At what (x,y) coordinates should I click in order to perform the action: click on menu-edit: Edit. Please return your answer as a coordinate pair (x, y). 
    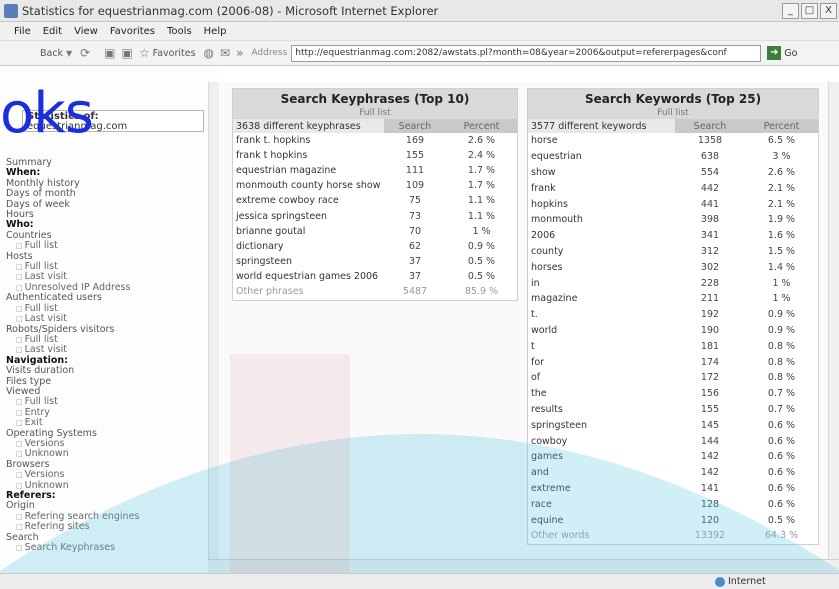
    Looking at the image, I should click on (52, 31).